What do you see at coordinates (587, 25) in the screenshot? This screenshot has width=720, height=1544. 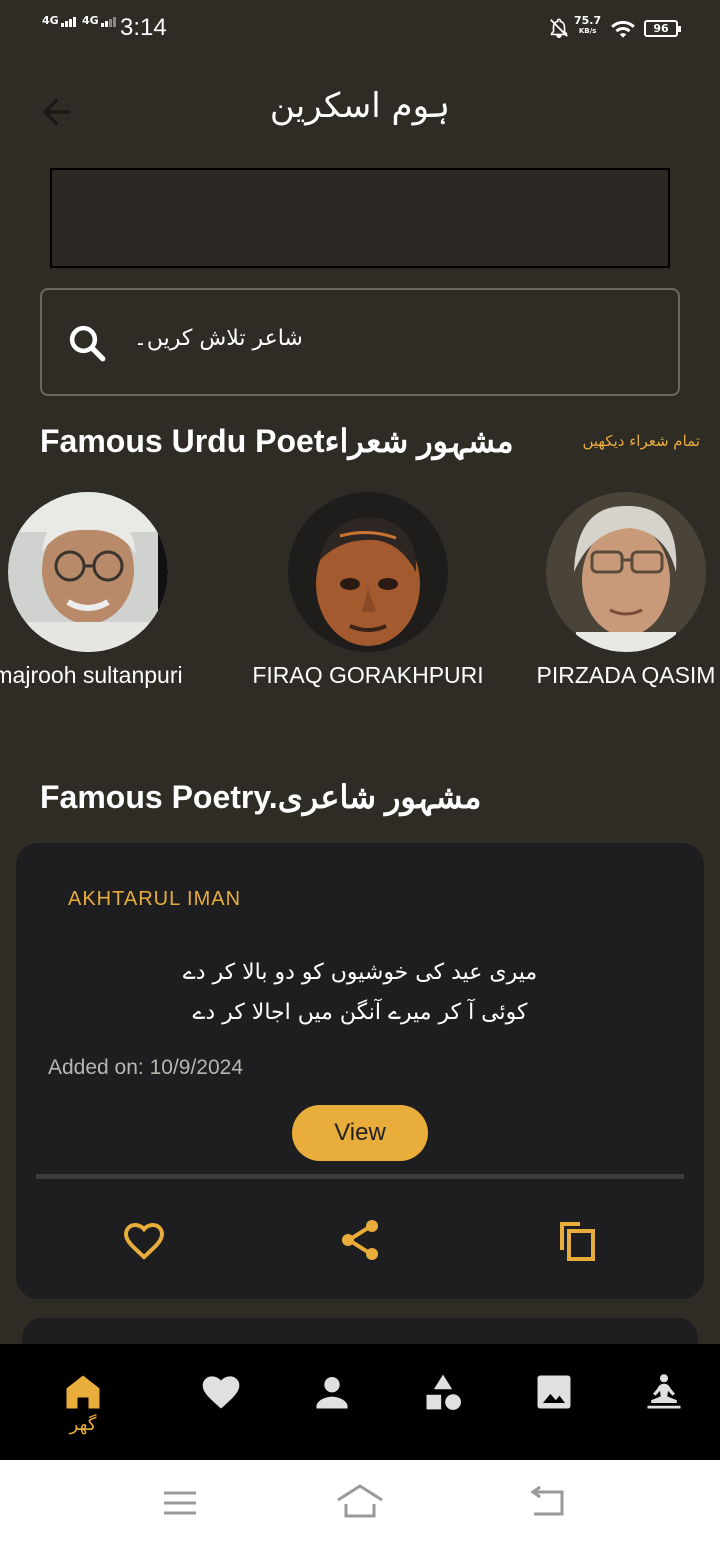 I see `network-speed: 75.7 KB/s` at bounding box center [587, 25].